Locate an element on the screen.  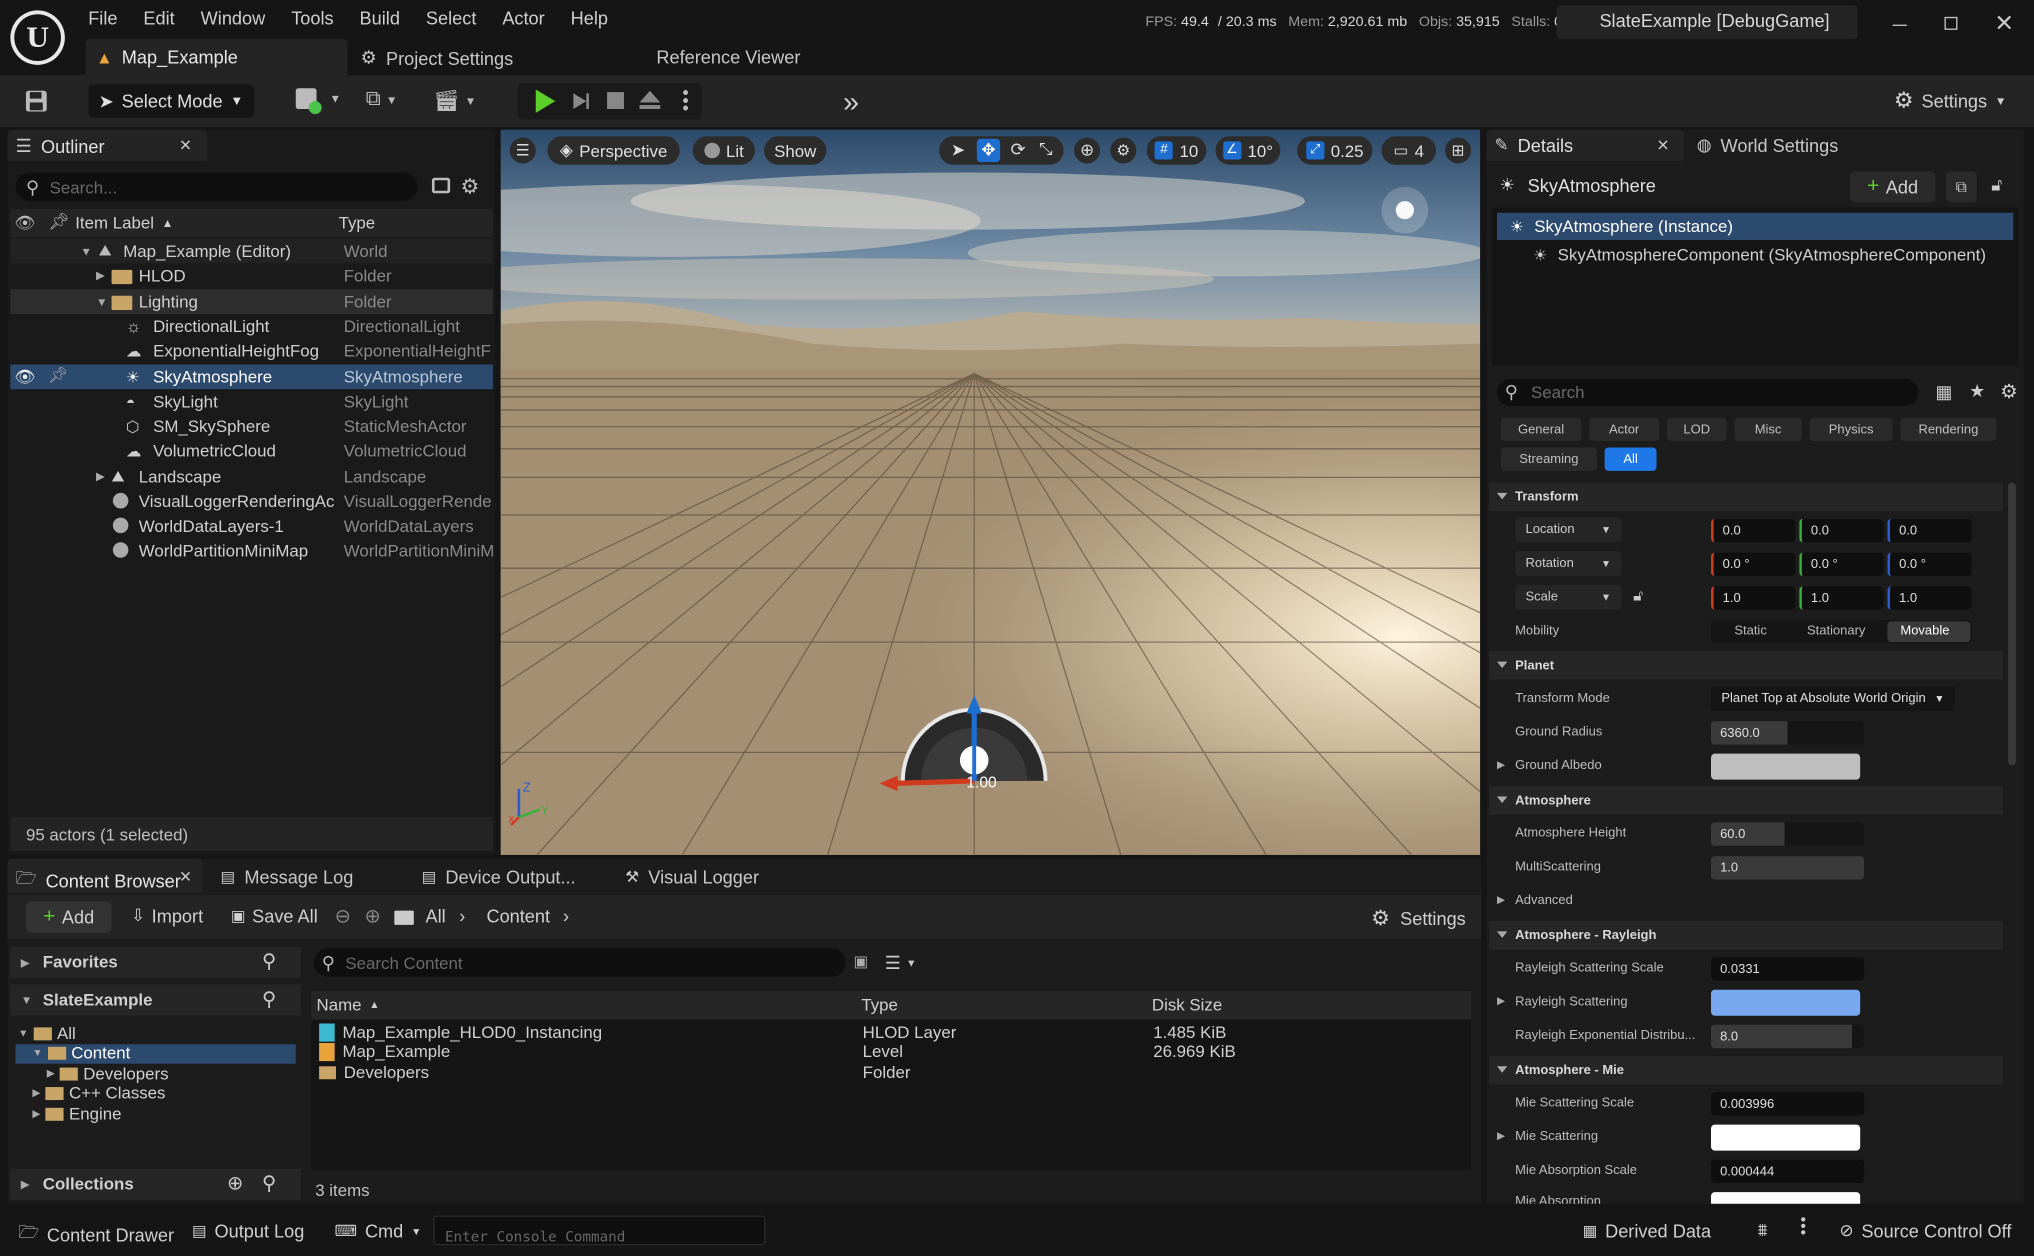
add-component-button: + Add is located at coordinates (1892, 187).